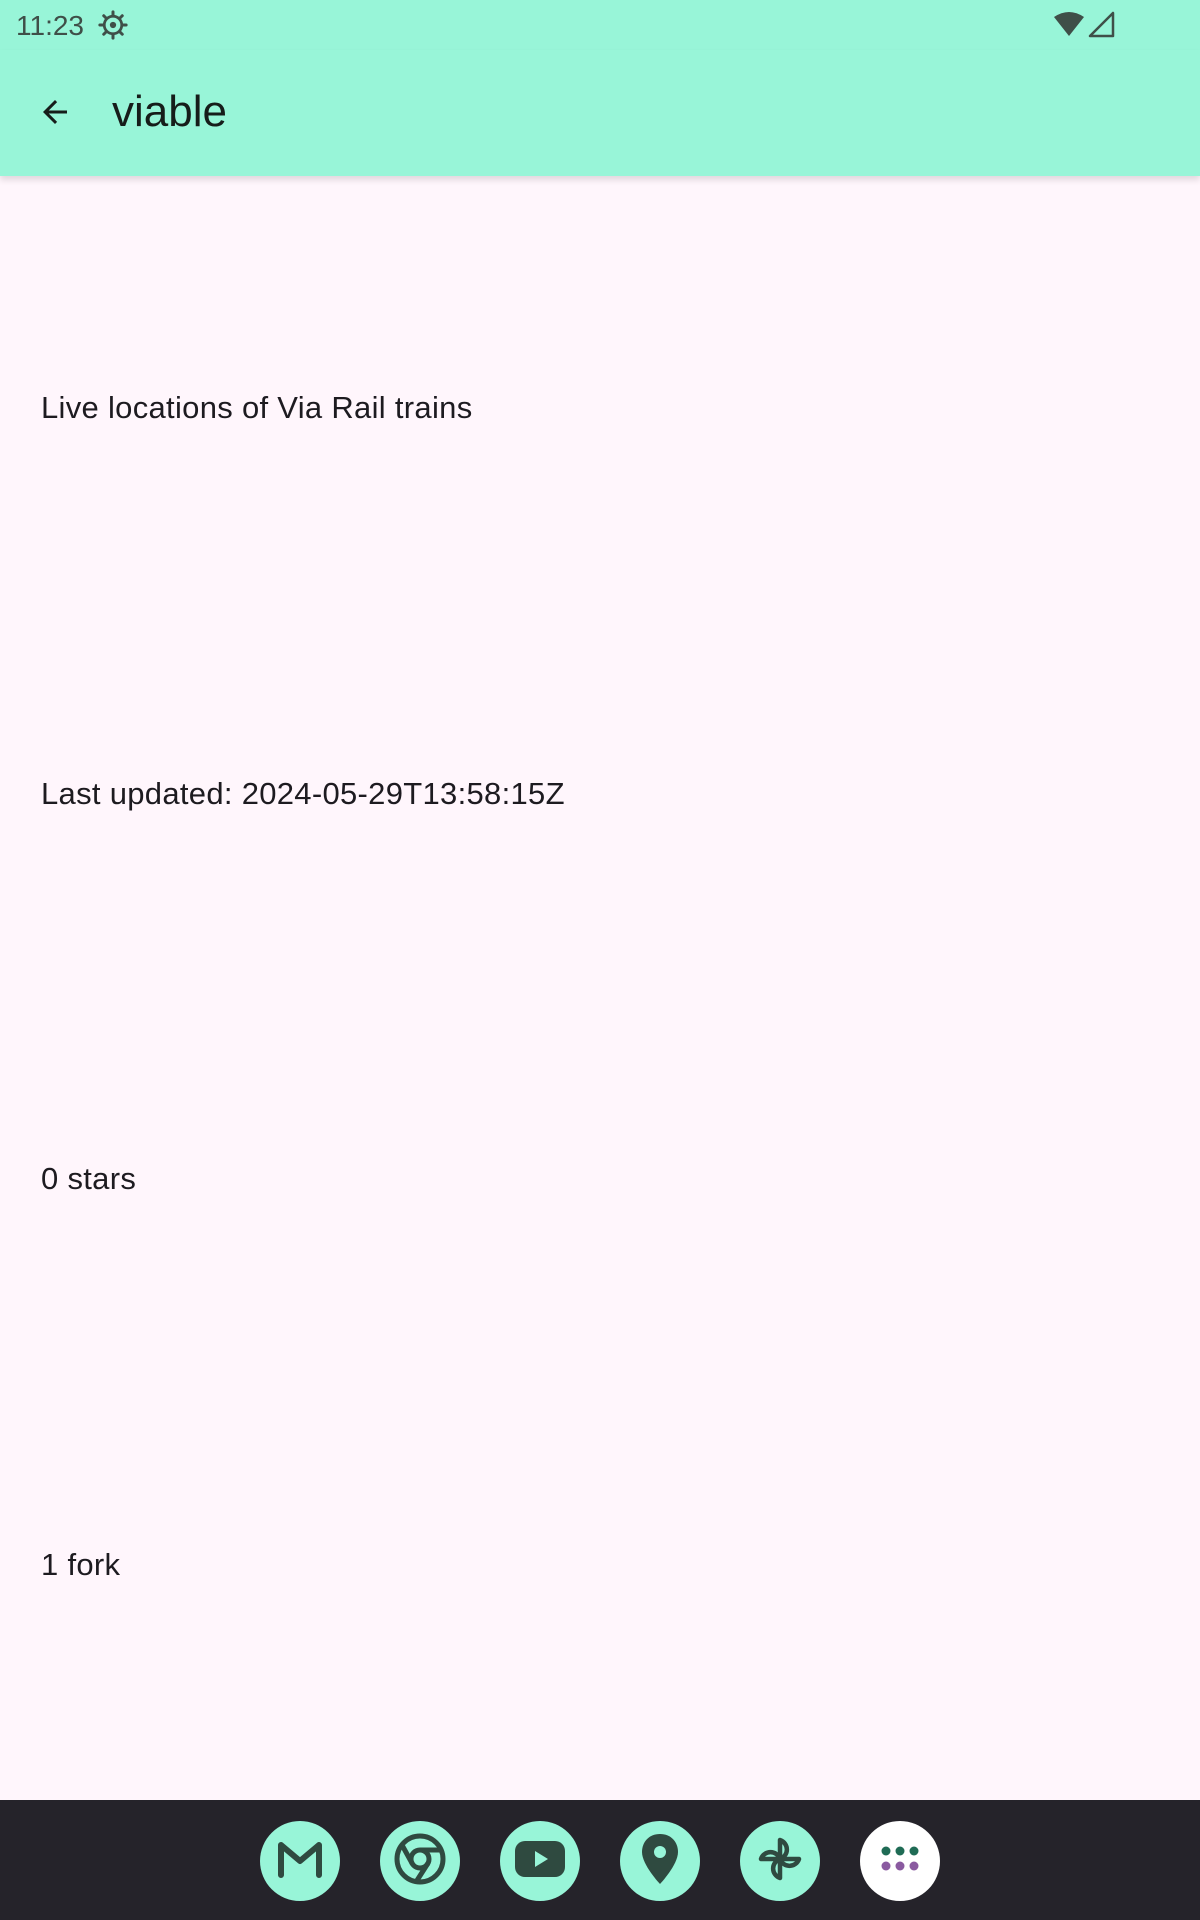 This screenshot has width=1200, height=1920. I want to click on arrow-back-icon, so click(55, 114).